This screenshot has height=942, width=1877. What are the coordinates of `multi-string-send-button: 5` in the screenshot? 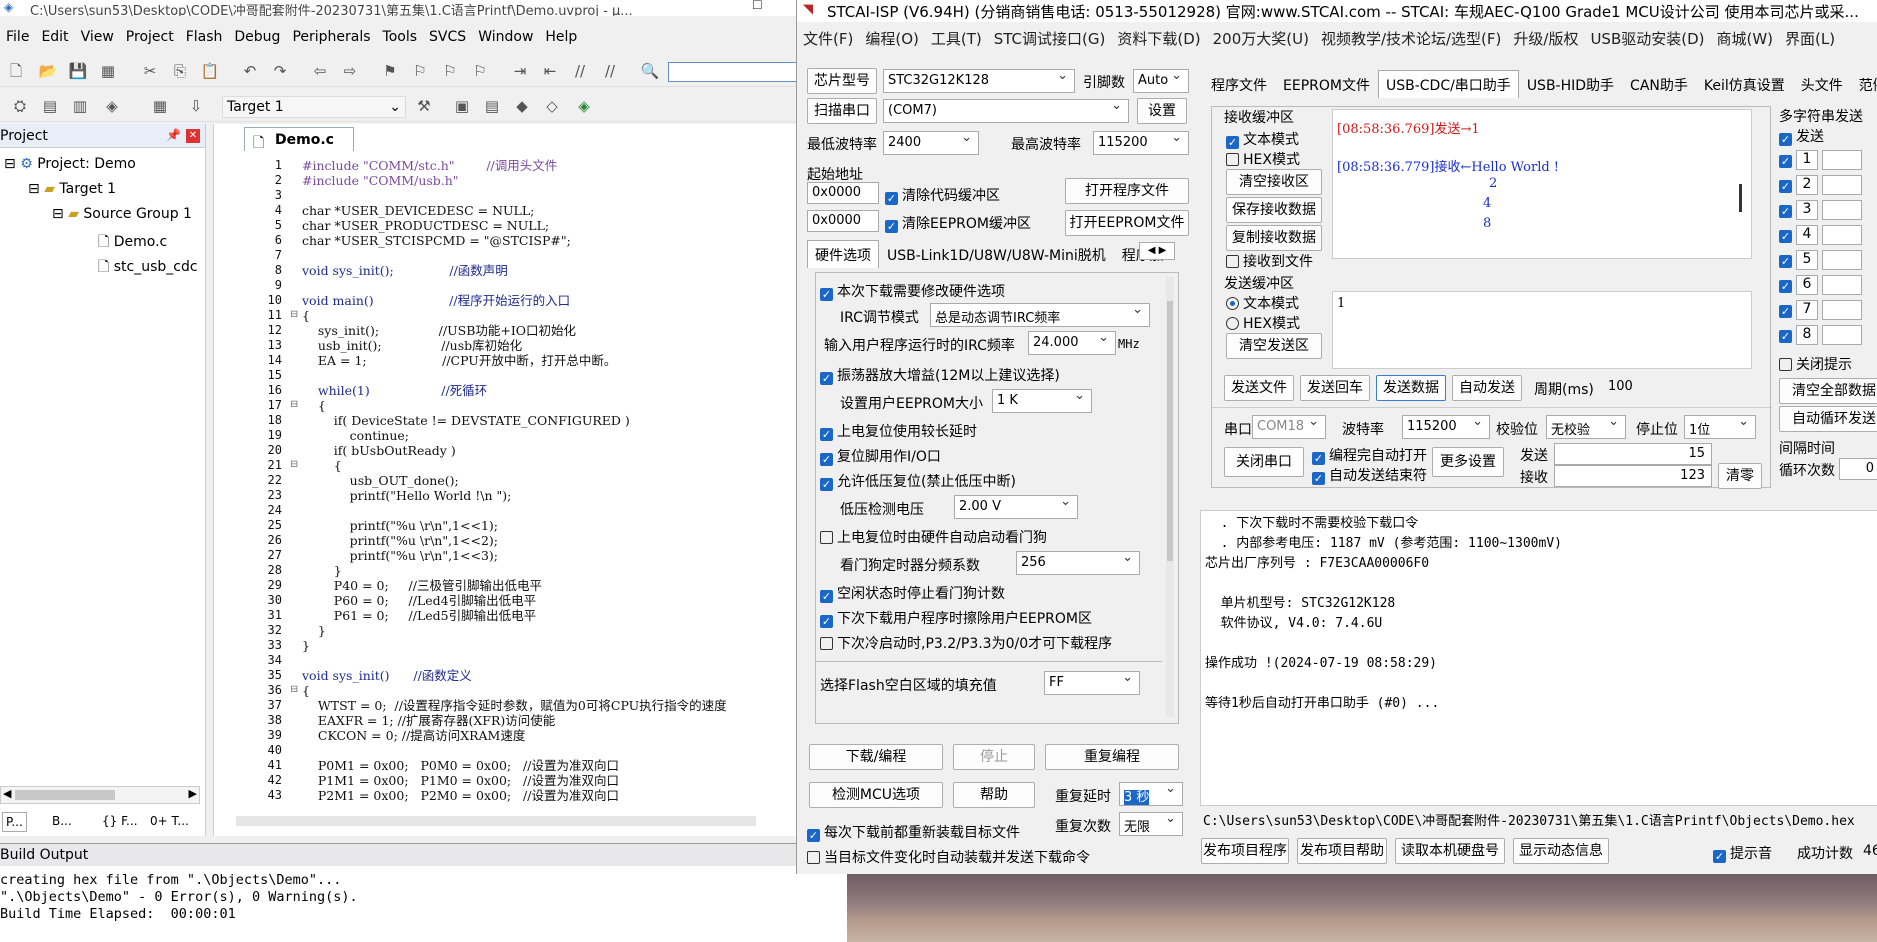 It's located at (1807, 260).